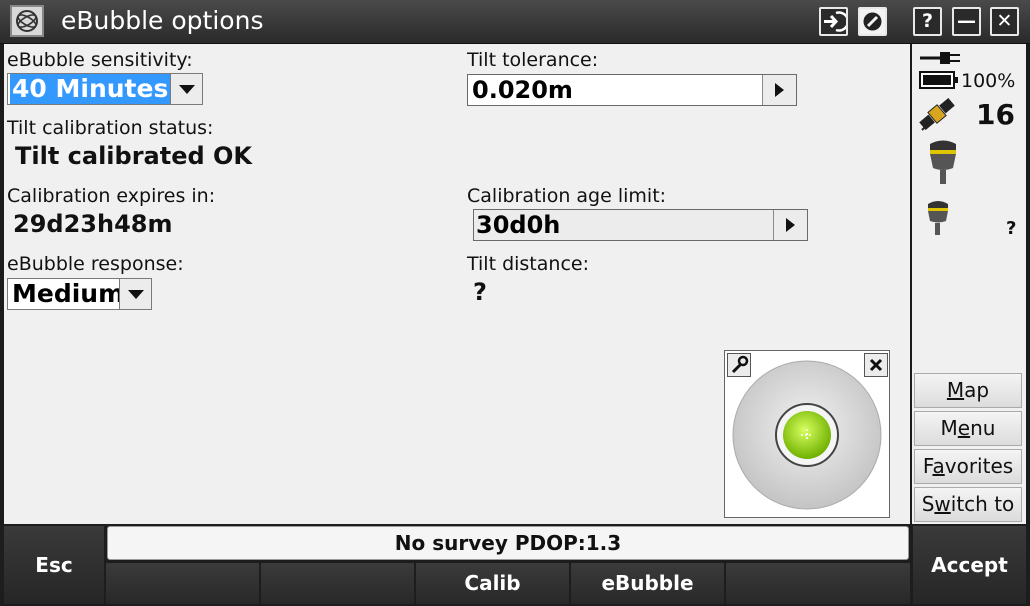  I want to click on ebubble-panel, so click(807, 434).